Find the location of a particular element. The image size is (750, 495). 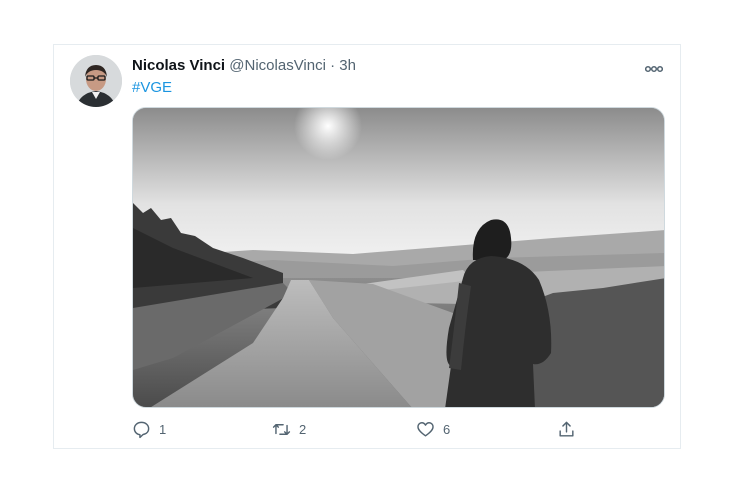

author-handle: @NicolasVinci is located at coordinates (277, 65).